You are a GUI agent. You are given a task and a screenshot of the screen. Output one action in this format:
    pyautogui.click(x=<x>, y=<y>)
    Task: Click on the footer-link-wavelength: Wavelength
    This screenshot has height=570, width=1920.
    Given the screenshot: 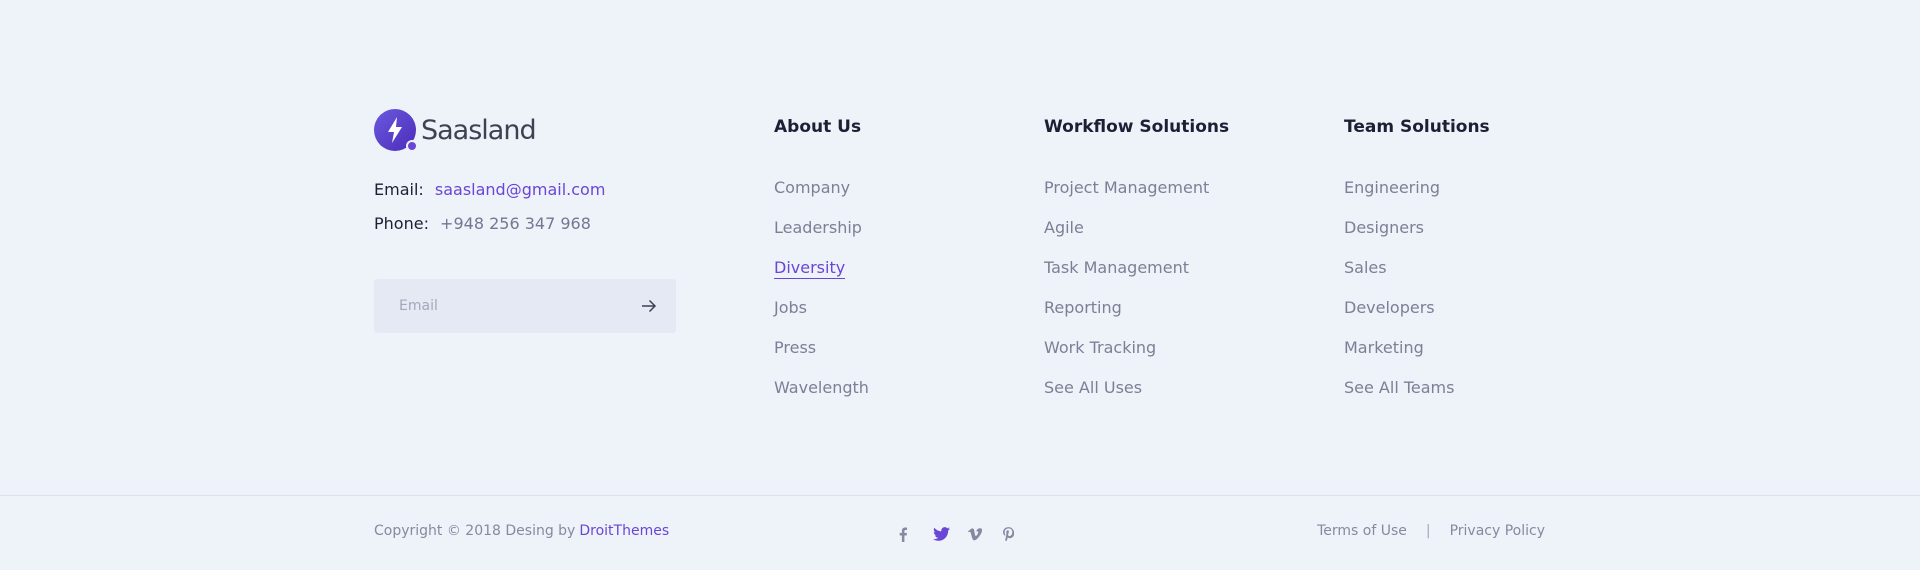 What is the action you would take?
    pyautogui.click(x=821, y=396)
    